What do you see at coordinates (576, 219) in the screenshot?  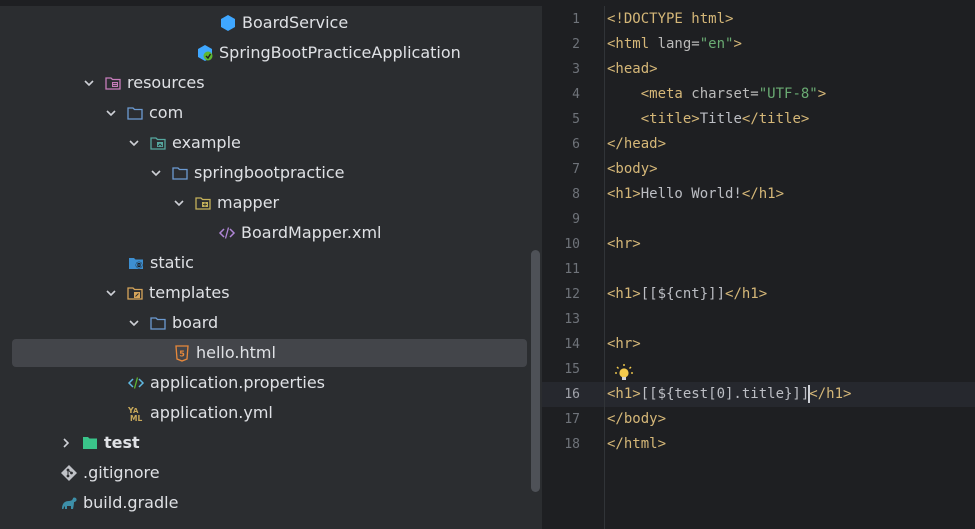 I see `line-number: 9` at bounding box center [576, 219].